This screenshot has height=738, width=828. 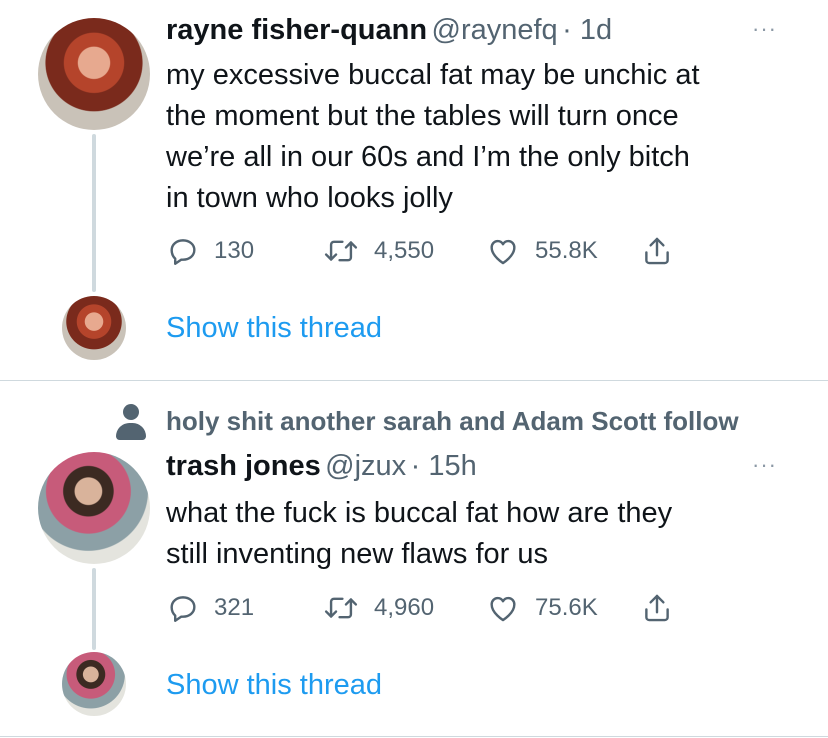 What do you see at coordinates (419, 513) in the screenshot?
I see `tweet-text-line: what the fuck is buccal fat how are they` at bounding box center [419, 513].